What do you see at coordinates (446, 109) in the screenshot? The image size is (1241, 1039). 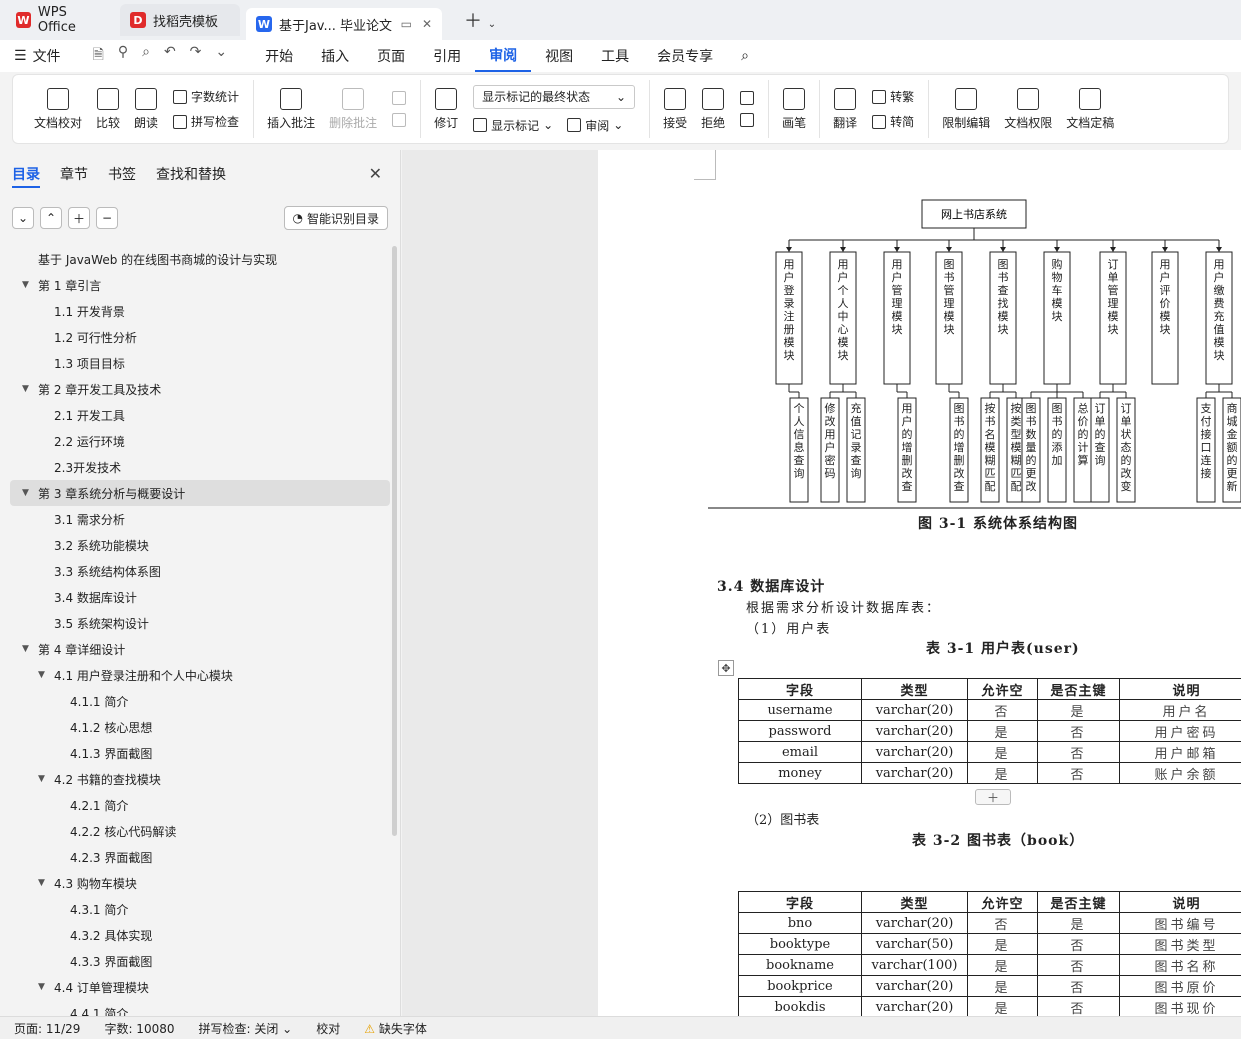 I see `track-changes-button: 修订` at bounding box center [446, 109].